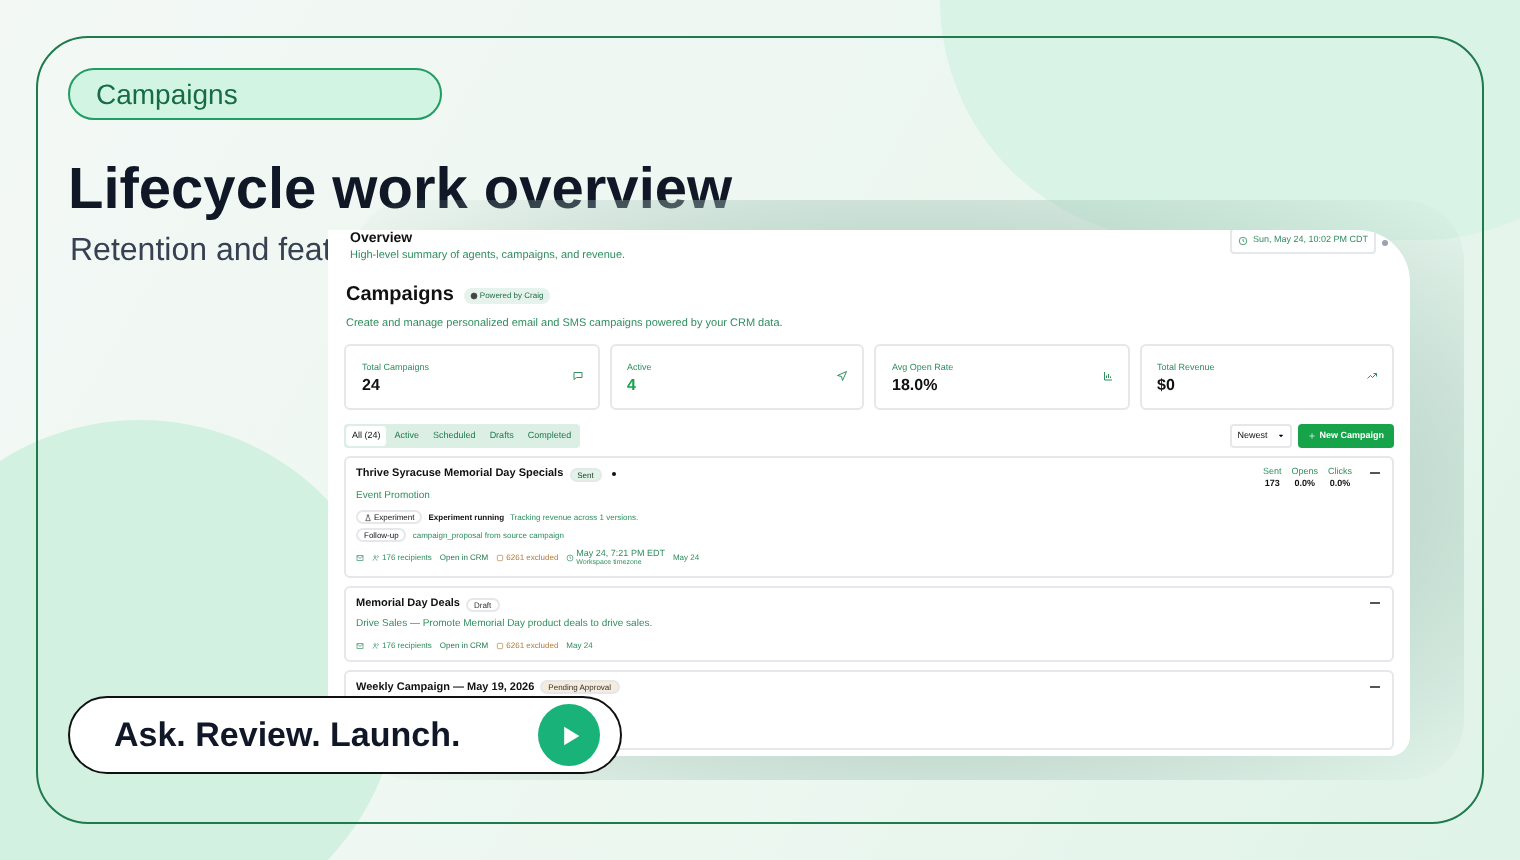 The width and height of the screenshot is (1520, 860). What do you see at coordinates (577, 376) in the screenshot?
I see `chat-icon` at bounding box center [577, 376].